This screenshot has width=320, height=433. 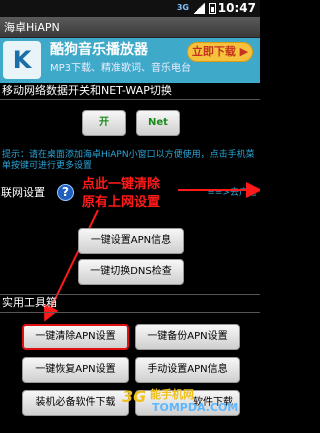 I want to click on kugou-logo-letter: K, so click(x=22, y=60).